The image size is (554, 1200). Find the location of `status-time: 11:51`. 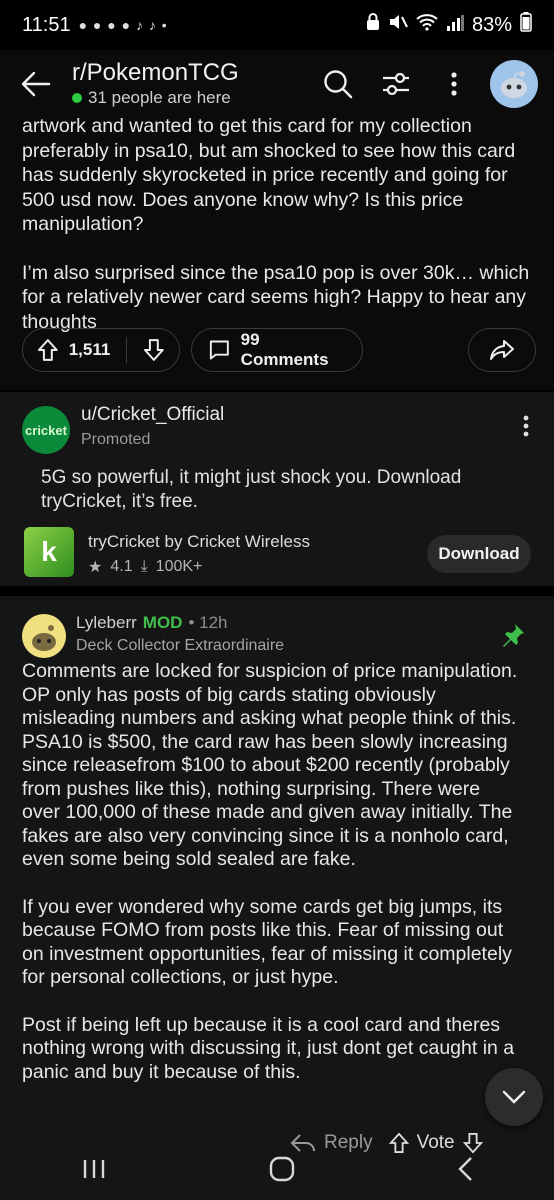

status-time: 11:51 is located at coordinates (46, 24).